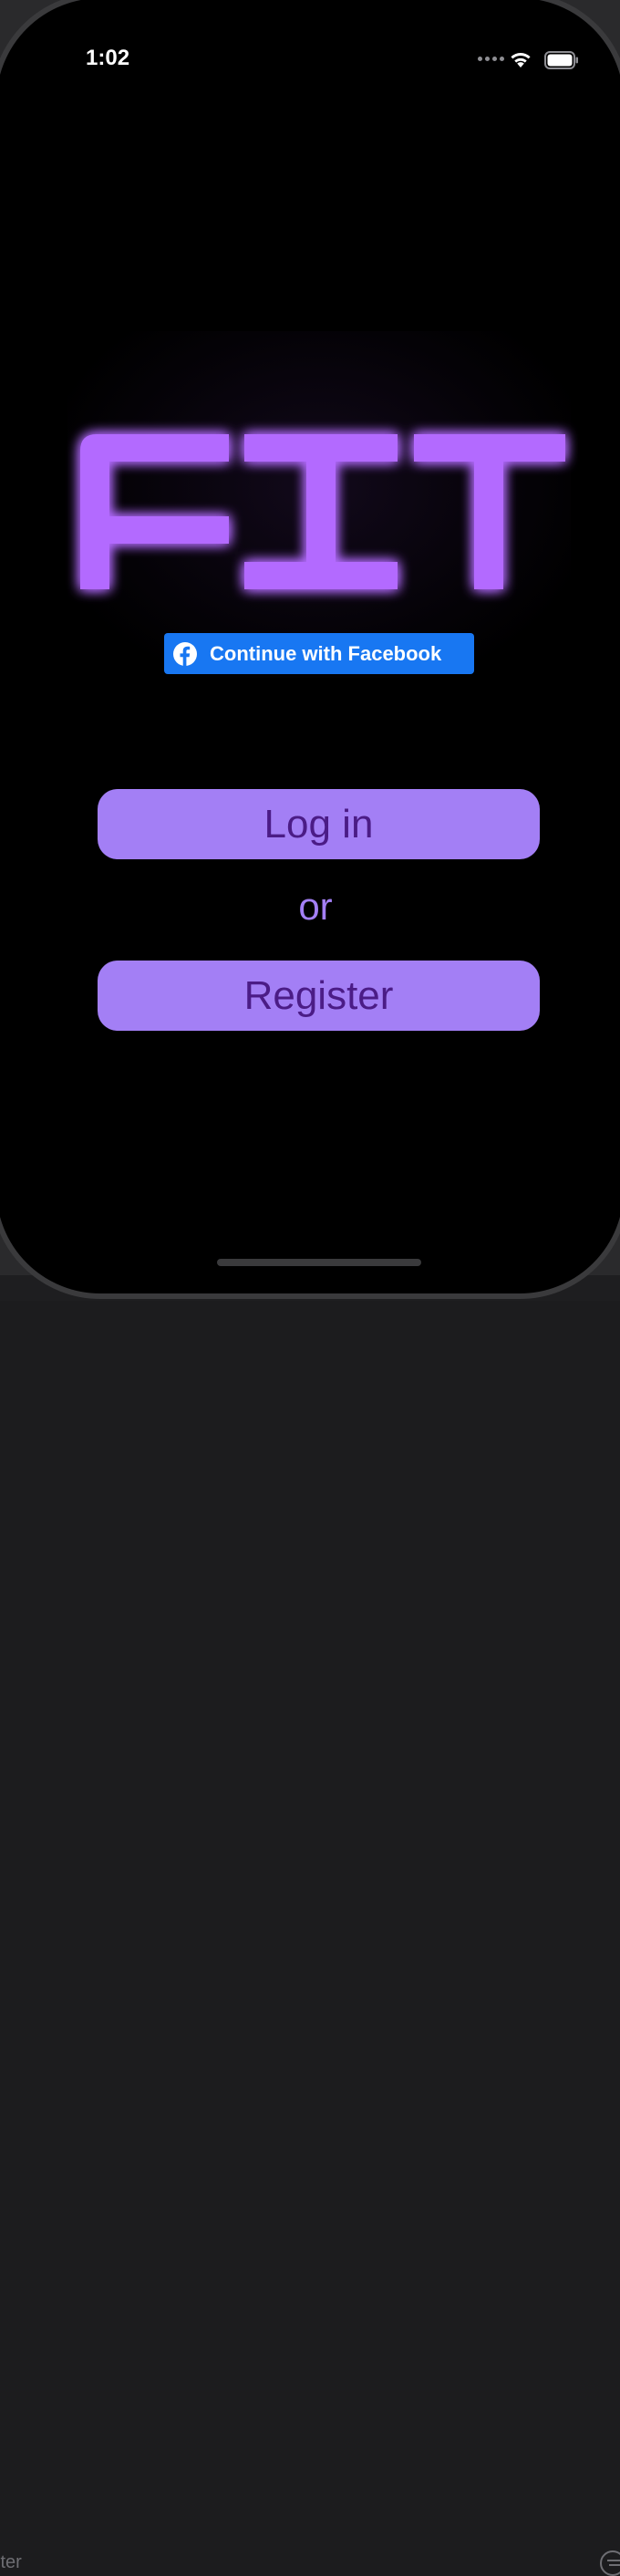  I want to click on filter-icon, so click(610, 2563).